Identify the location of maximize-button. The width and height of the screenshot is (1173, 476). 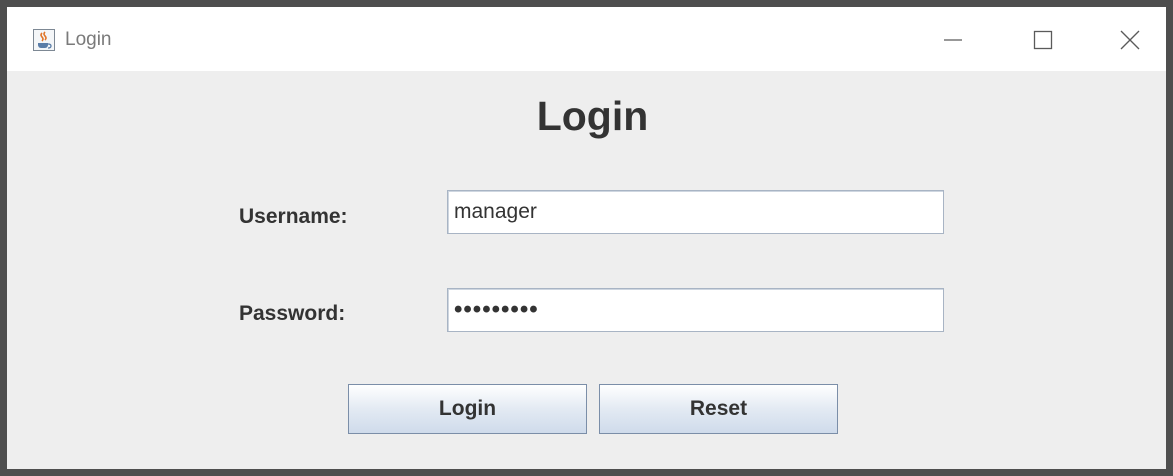
(1043, 40).